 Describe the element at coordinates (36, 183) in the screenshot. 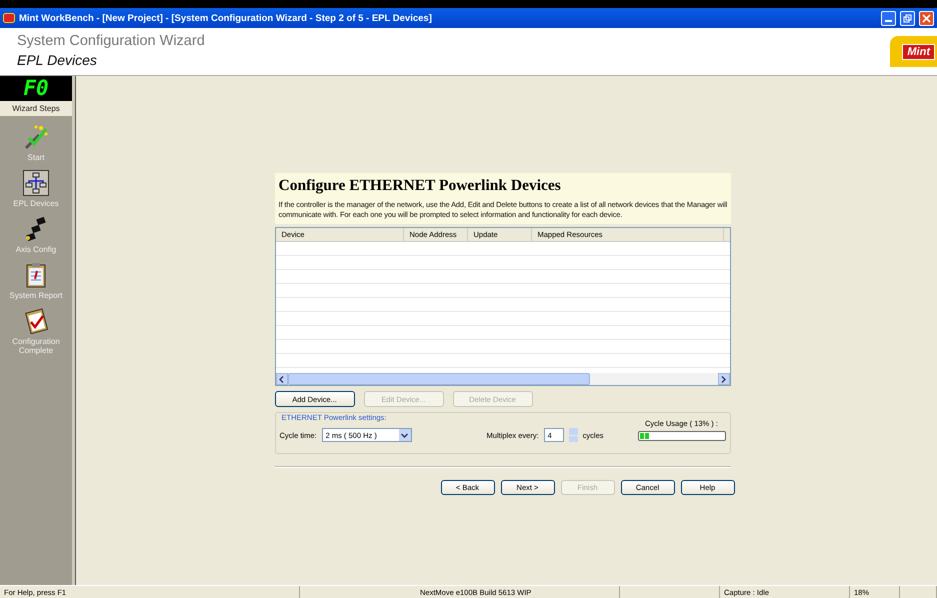

I see `network-icon` at that location.